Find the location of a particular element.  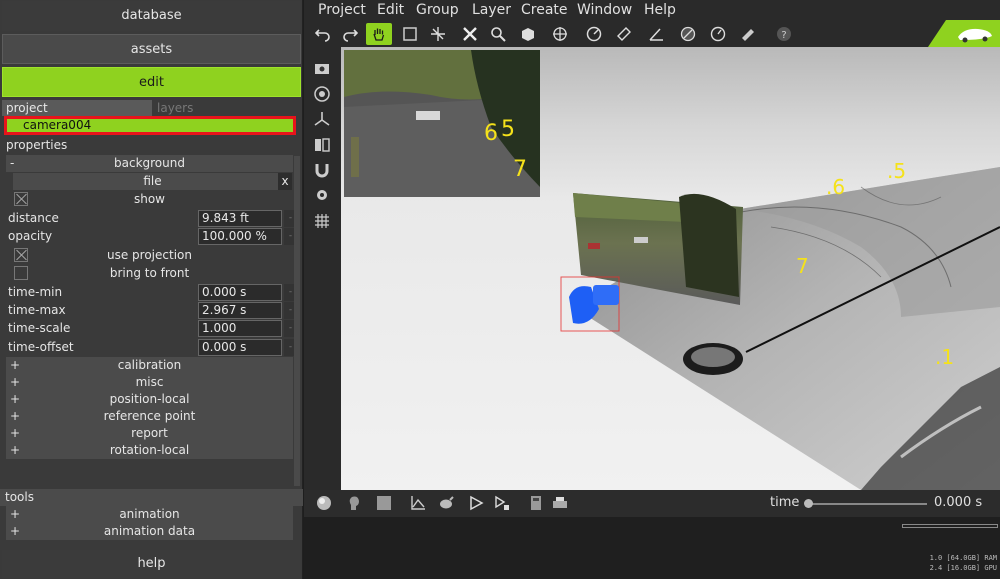

section-reference-point: + reference point is located at coordinates (149, 416).